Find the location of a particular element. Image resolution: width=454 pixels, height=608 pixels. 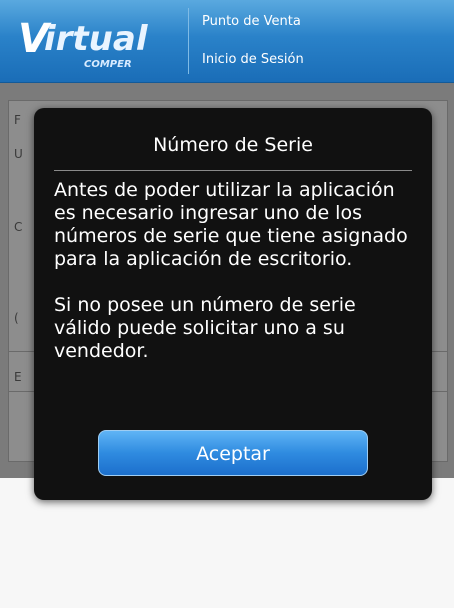

background-label: C is located at coordinates (18, 227).